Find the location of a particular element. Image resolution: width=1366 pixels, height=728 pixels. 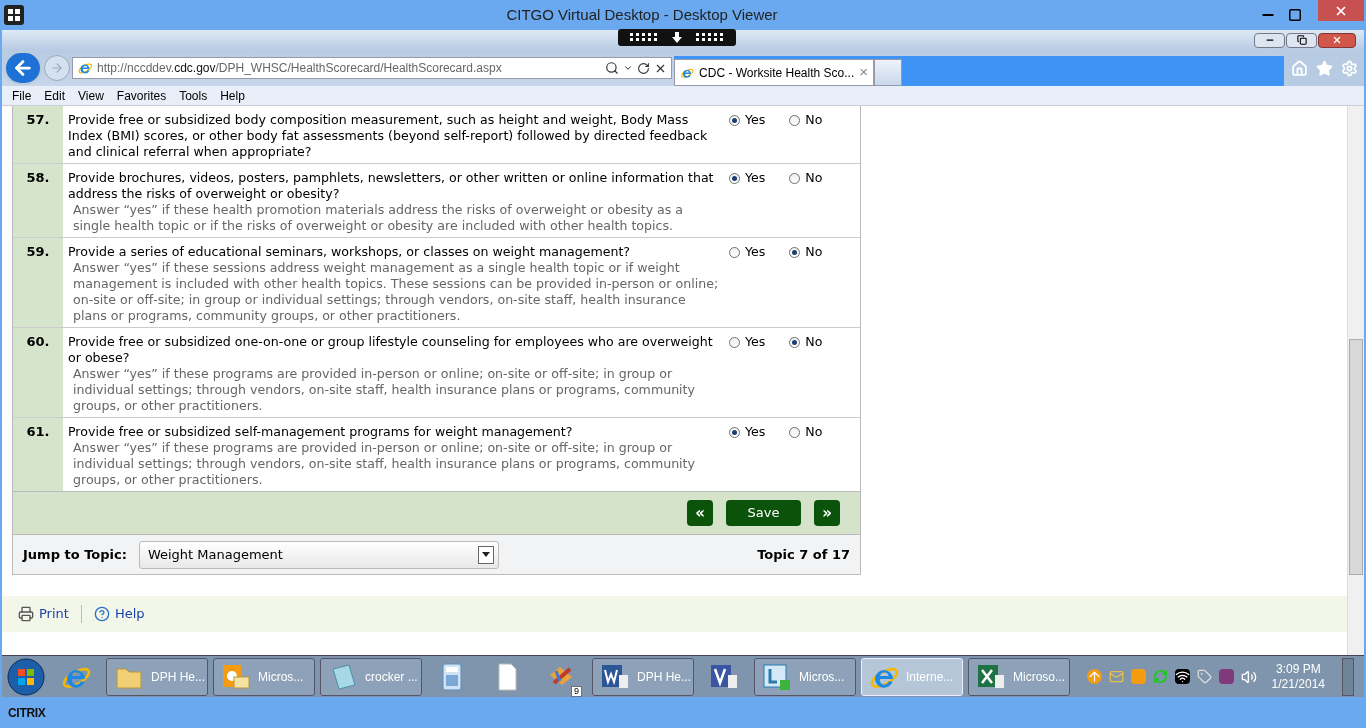

citrix-logo: CITRIX is located at coordinates (27, 713).